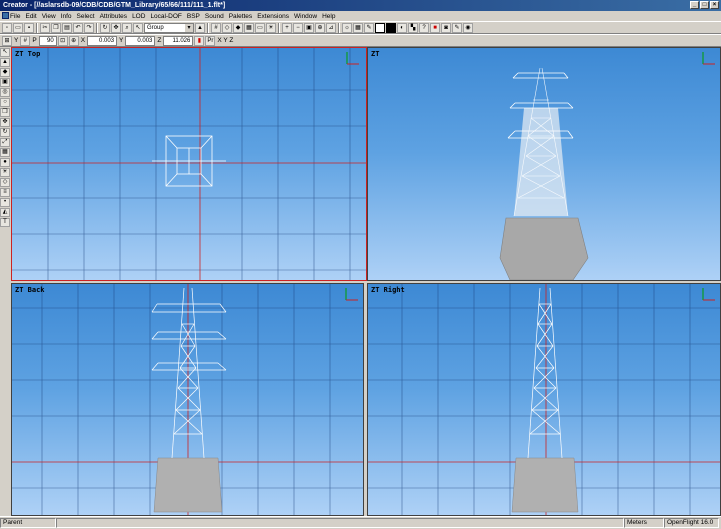  What do you see at coordinates (331, 27) in the screenshot?
I see `measure-icon: ⊿` at bounding box center [331, 27].